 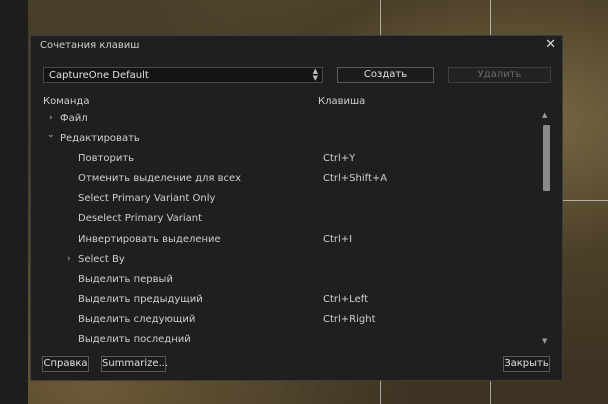 What do you see at coordinates (546, 158) in the screenshot?
I see `scrollbar-thumb` at bounding box center [546, 158].